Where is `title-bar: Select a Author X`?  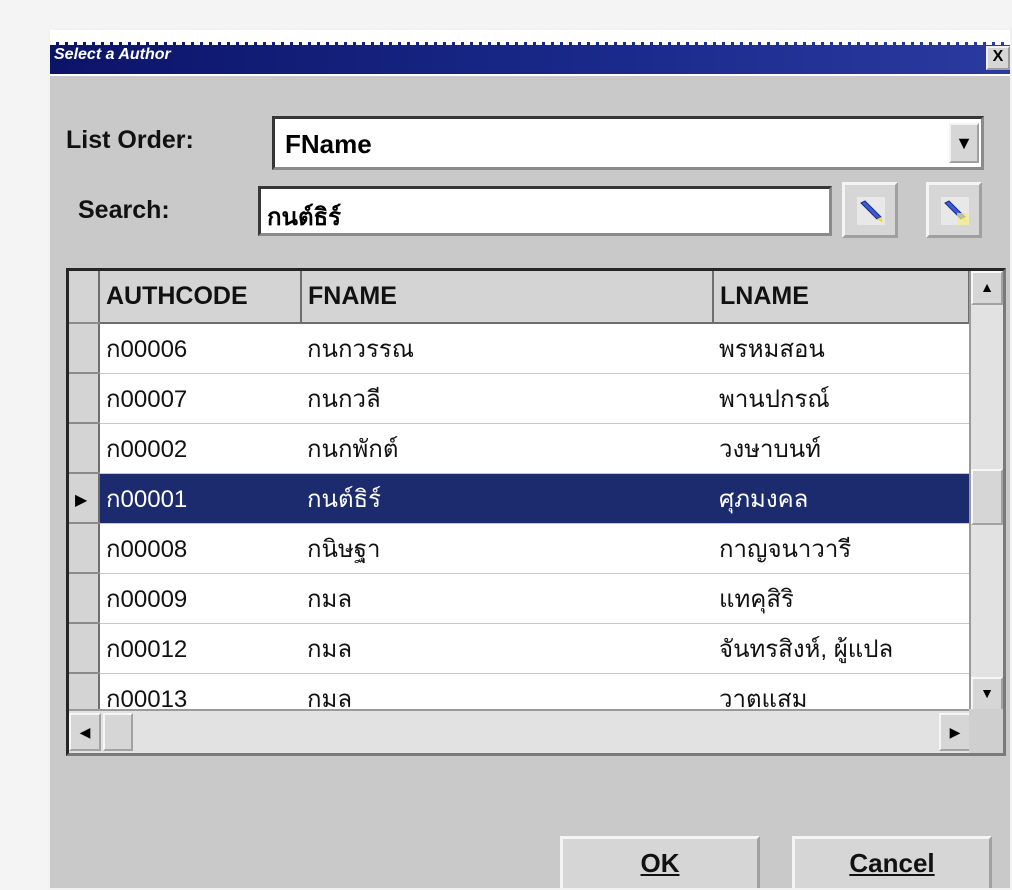
title-bar: Select a Author X is located at coordinates (530, 53).